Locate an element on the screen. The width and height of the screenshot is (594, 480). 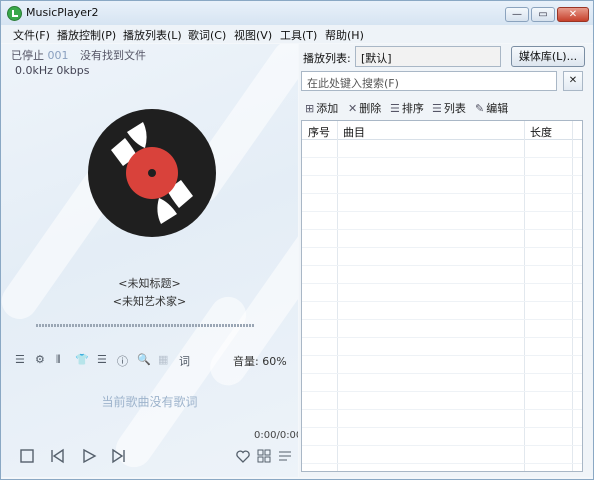
grid-view-icon is located at coordinates (264, 456).